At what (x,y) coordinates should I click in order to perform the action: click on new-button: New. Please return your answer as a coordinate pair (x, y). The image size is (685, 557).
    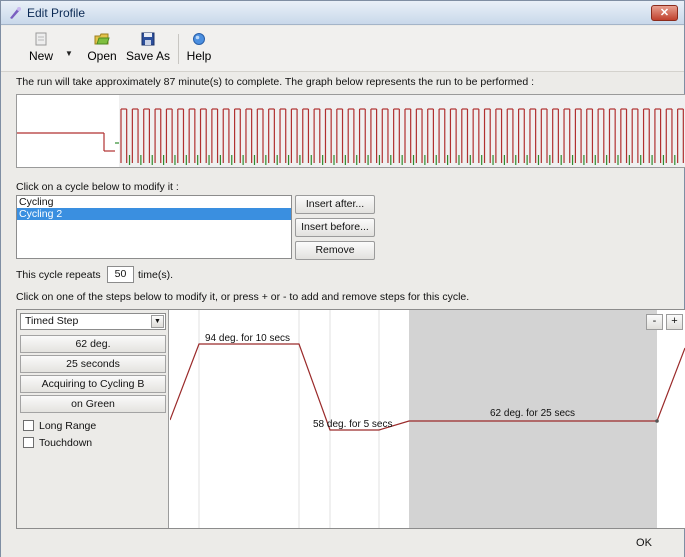
    Looking at the image, I should click on (41, 50).